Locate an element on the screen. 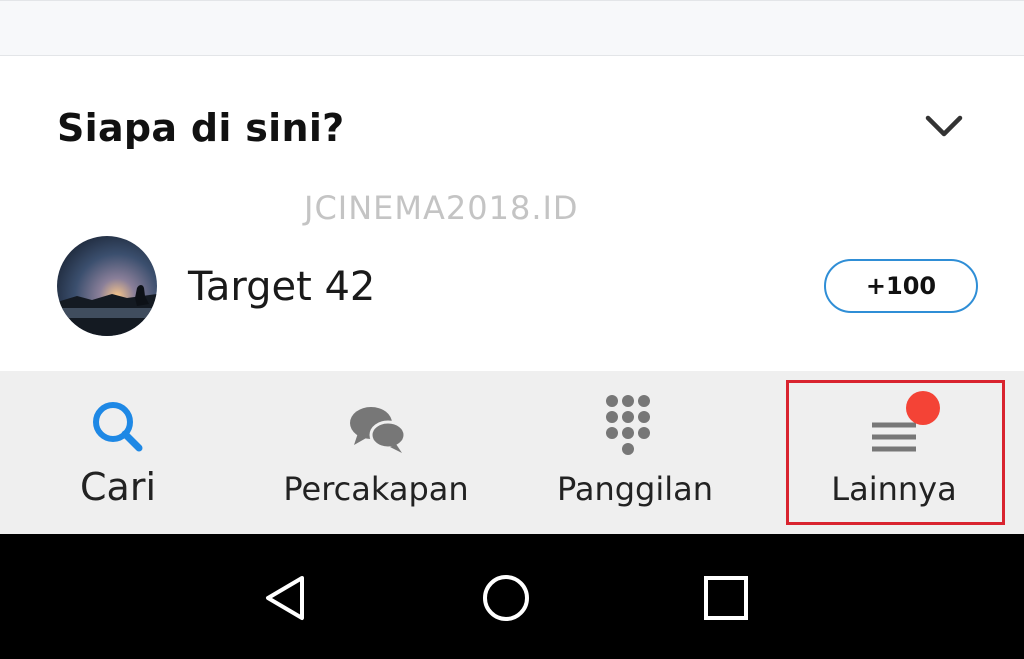 This screenshot has width=1024, height=659. home-icon is located at coordinates (506, 598).